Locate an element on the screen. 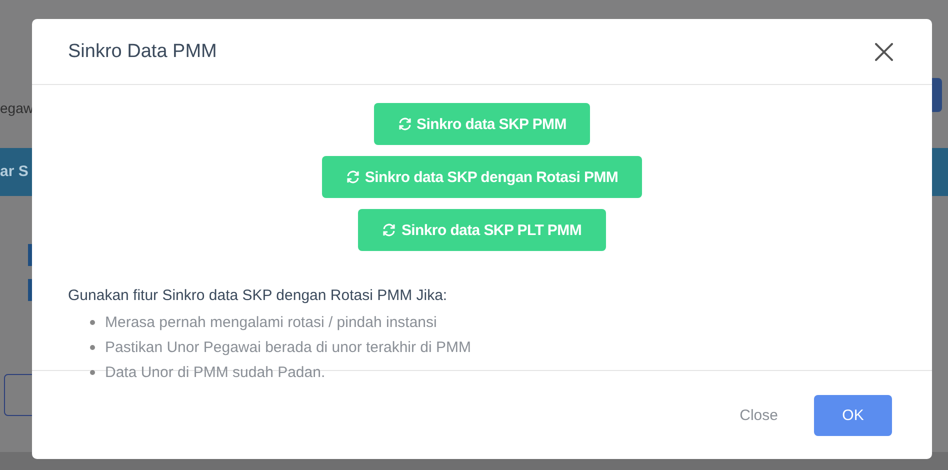  field-label: egaw is located at coordinates (17, 108).